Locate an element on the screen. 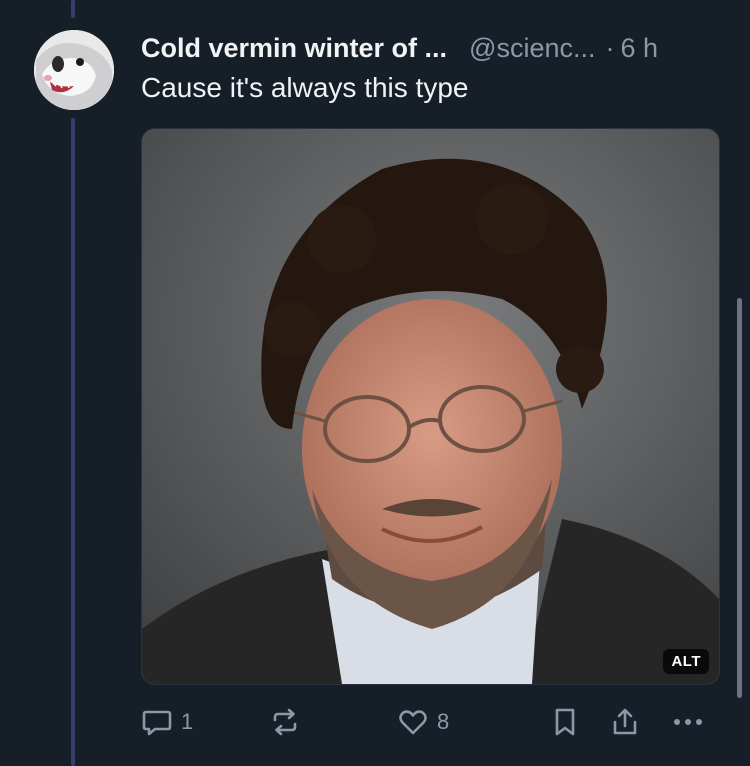 This screenshot has height=766, width=750. ellipsis-icon is located at coordinates (688, 722).